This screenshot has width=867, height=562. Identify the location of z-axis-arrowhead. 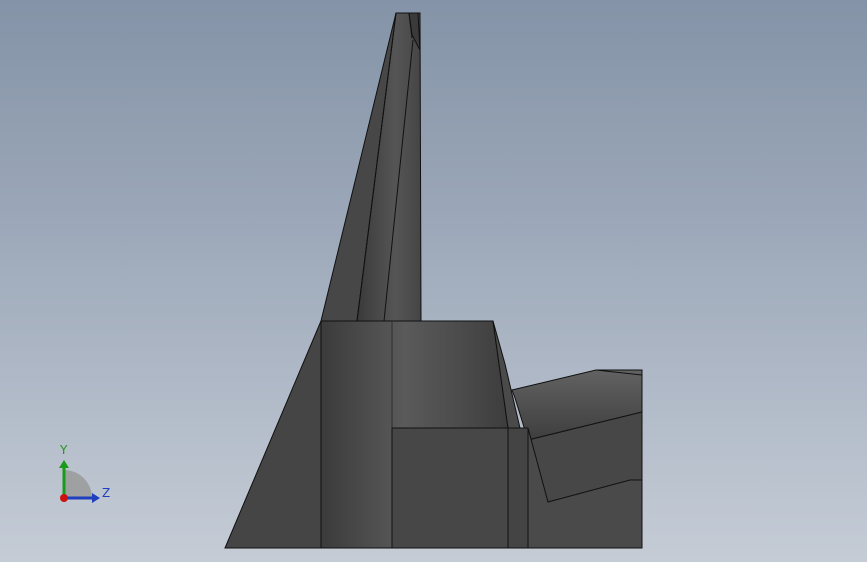
(96, 498).